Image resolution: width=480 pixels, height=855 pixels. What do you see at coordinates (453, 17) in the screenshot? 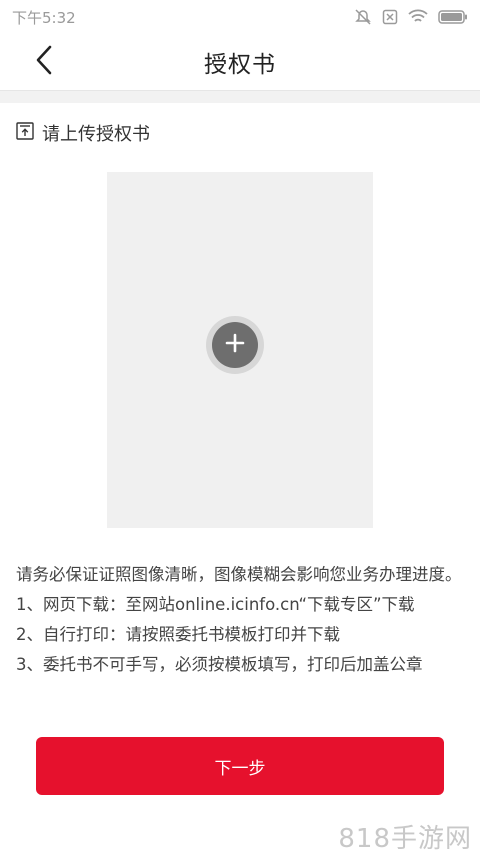
I see `battery-icon` at bounding box center [453, 17].